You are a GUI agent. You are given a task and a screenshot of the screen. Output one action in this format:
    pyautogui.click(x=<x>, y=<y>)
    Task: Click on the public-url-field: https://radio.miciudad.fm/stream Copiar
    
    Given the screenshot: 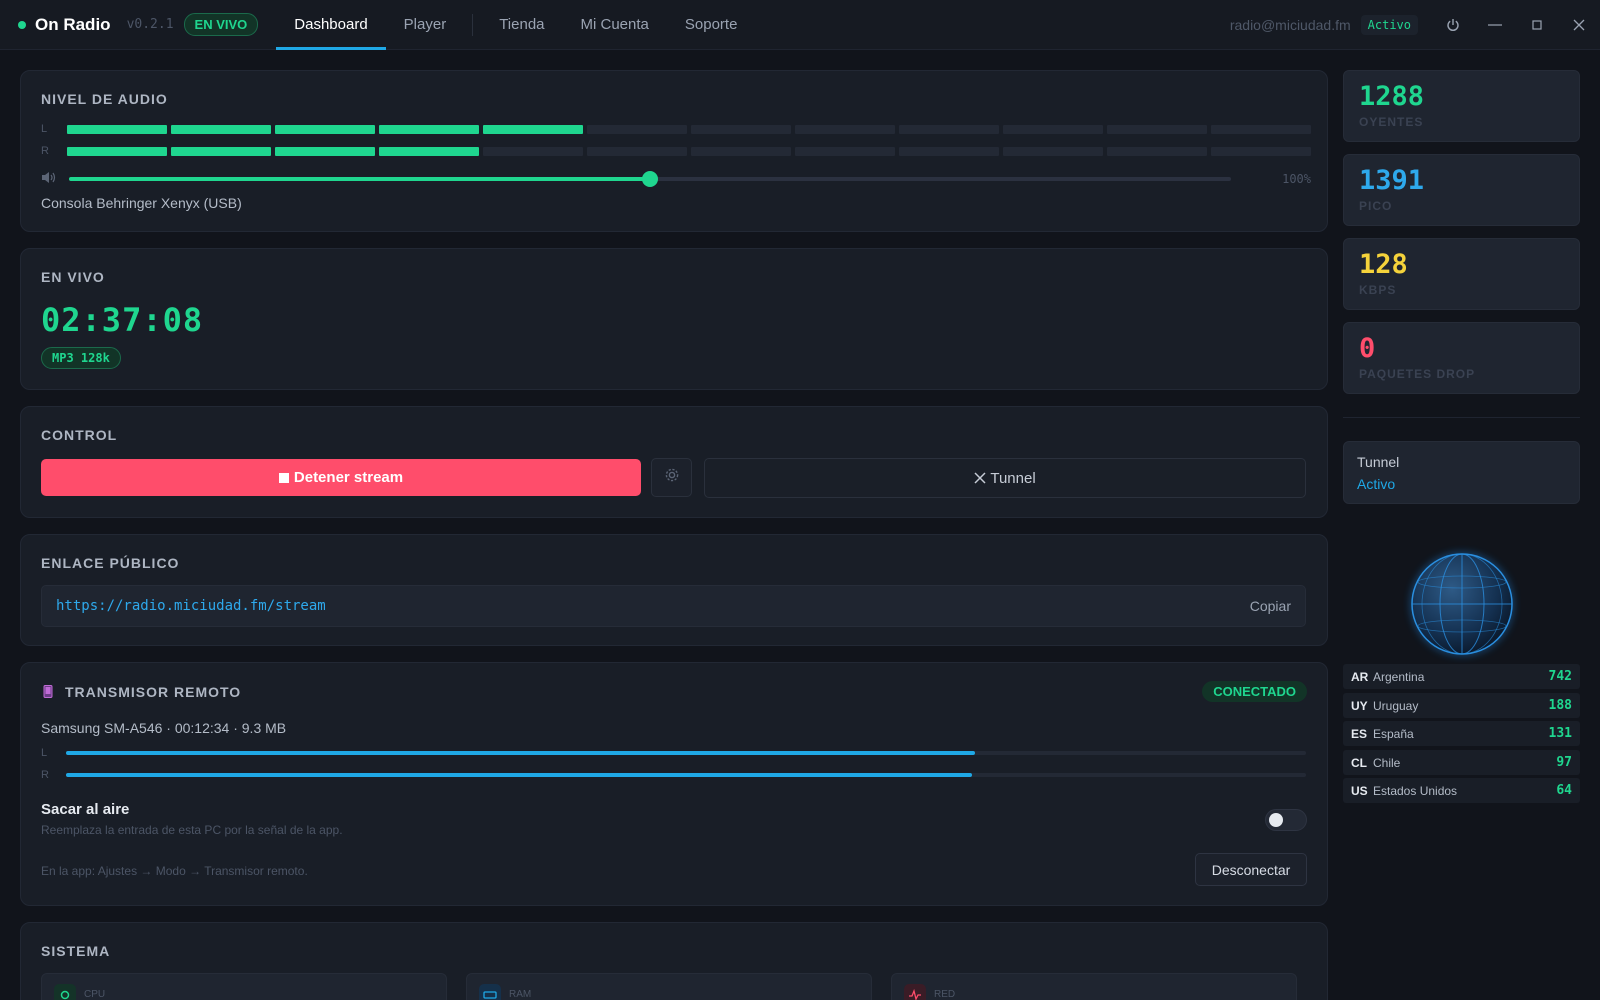 What is the action you would take?
    pyautogui.click(x=673, y=606)
    